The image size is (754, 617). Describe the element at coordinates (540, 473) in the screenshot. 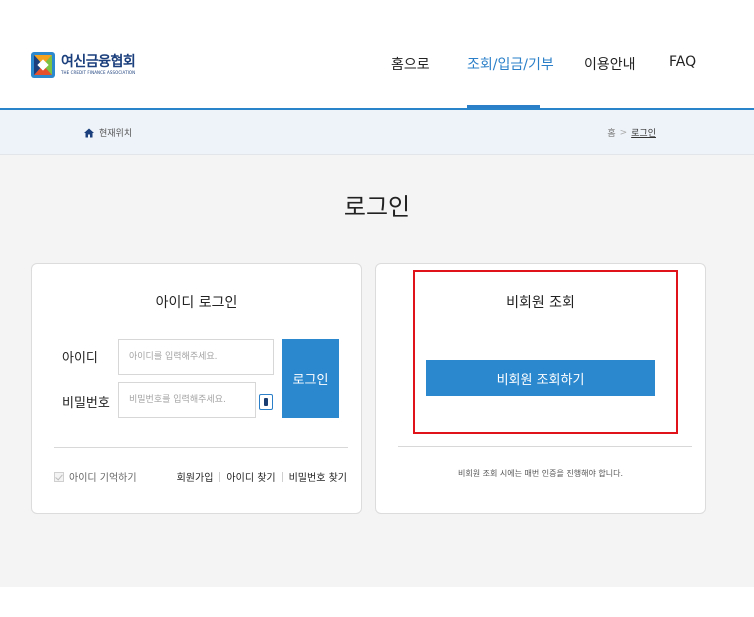

I see `guest-inquiry-note: 비회원 조회 시에는 매번 인증을 진행해야 합니다.` at that location.